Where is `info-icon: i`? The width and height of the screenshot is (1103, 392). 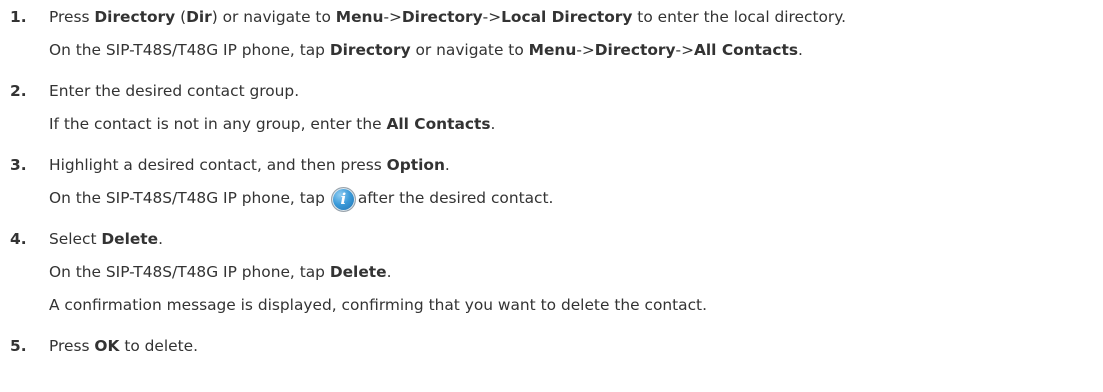
info-icon: i is located at coordinates (343, 199).